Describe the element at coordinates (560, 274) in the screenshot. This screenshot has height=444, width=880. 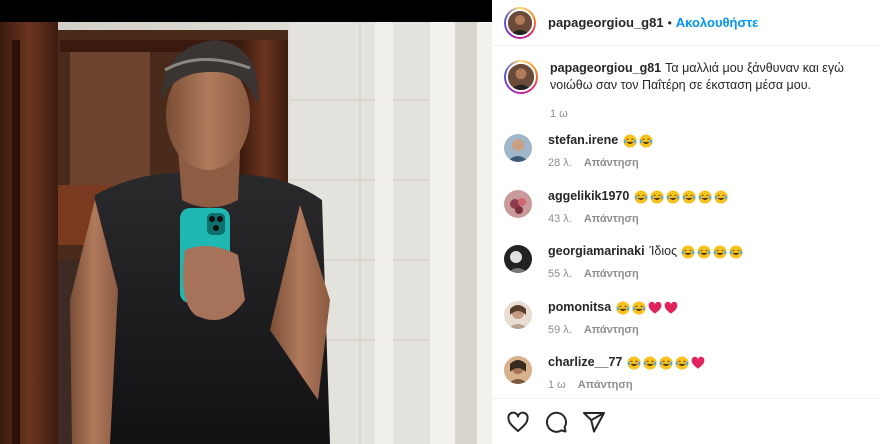
I see `comment-time: 55 λ.` at that location.